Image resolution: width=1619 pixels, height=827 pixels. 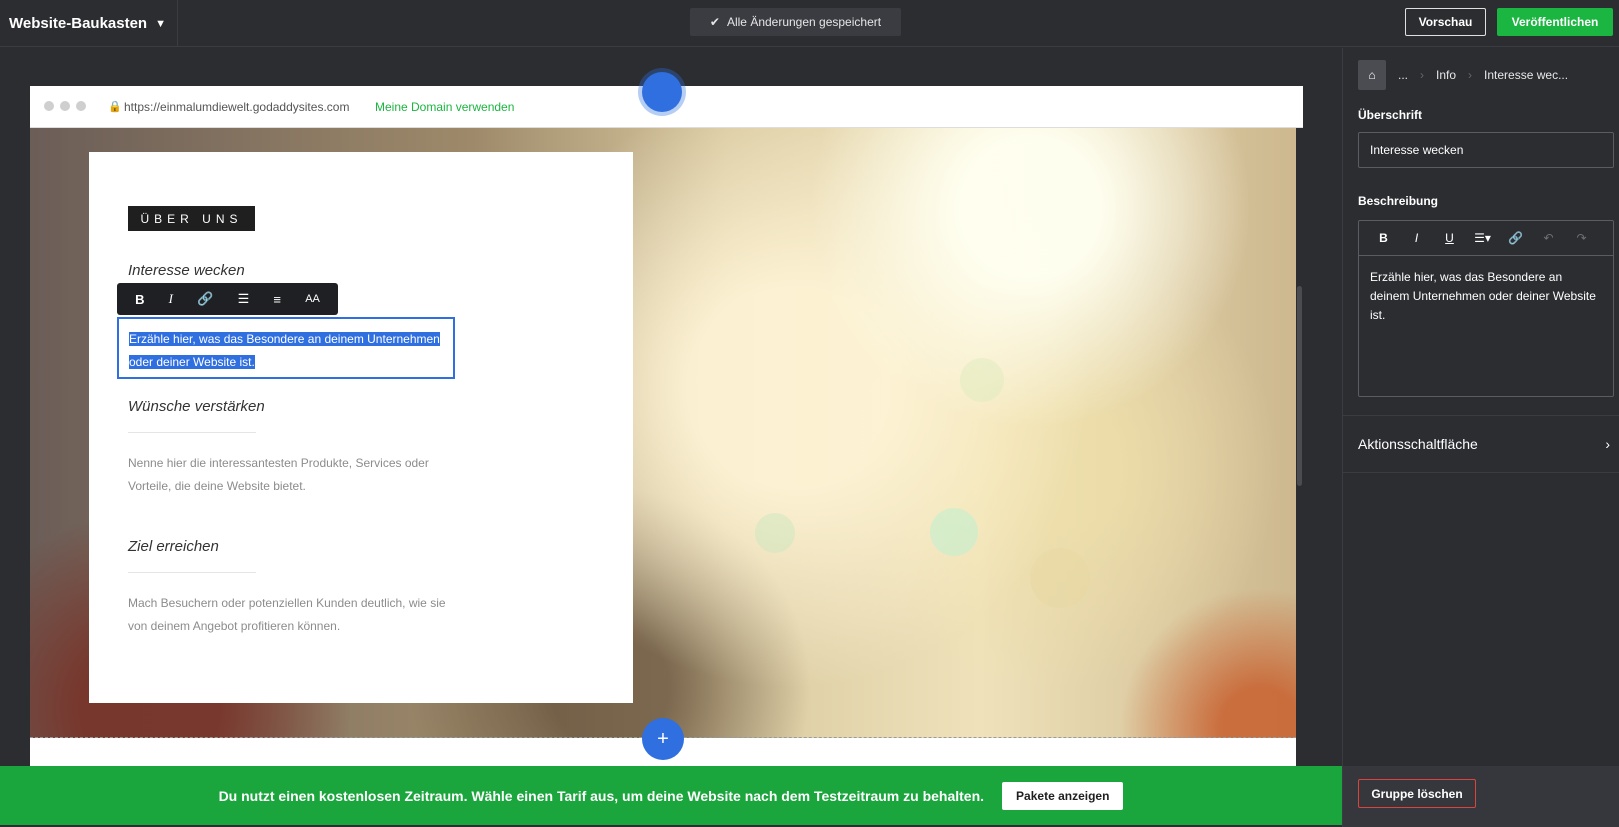 I want to click on action-button-label: Aktionsschaltfläche, so click(x=1418, y=444).